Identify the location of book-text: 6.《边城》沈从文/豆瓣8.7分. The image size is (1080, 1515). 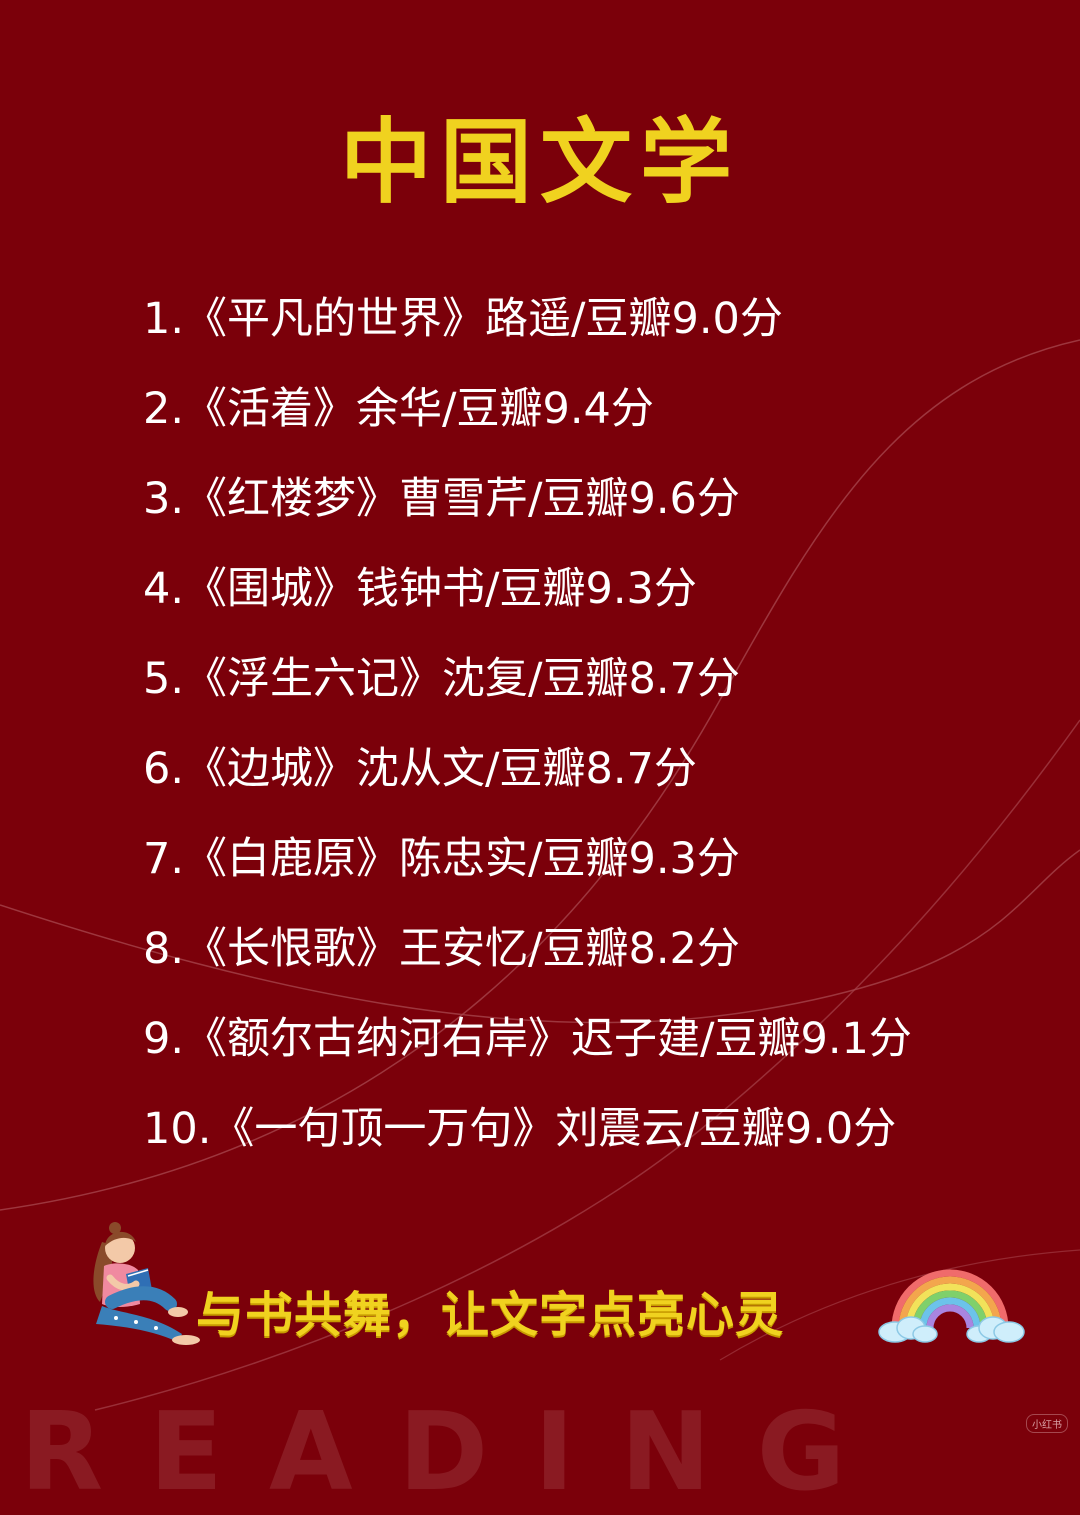
(420, 769).